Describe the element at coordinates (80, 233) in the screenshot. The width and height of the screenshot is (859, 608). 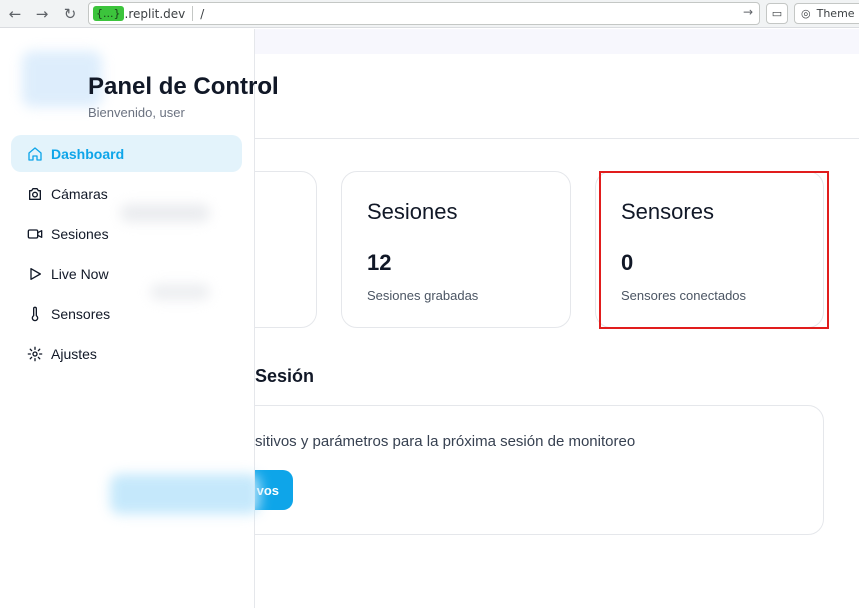
I see `sidebar-item-label: Sesiones` at that location.